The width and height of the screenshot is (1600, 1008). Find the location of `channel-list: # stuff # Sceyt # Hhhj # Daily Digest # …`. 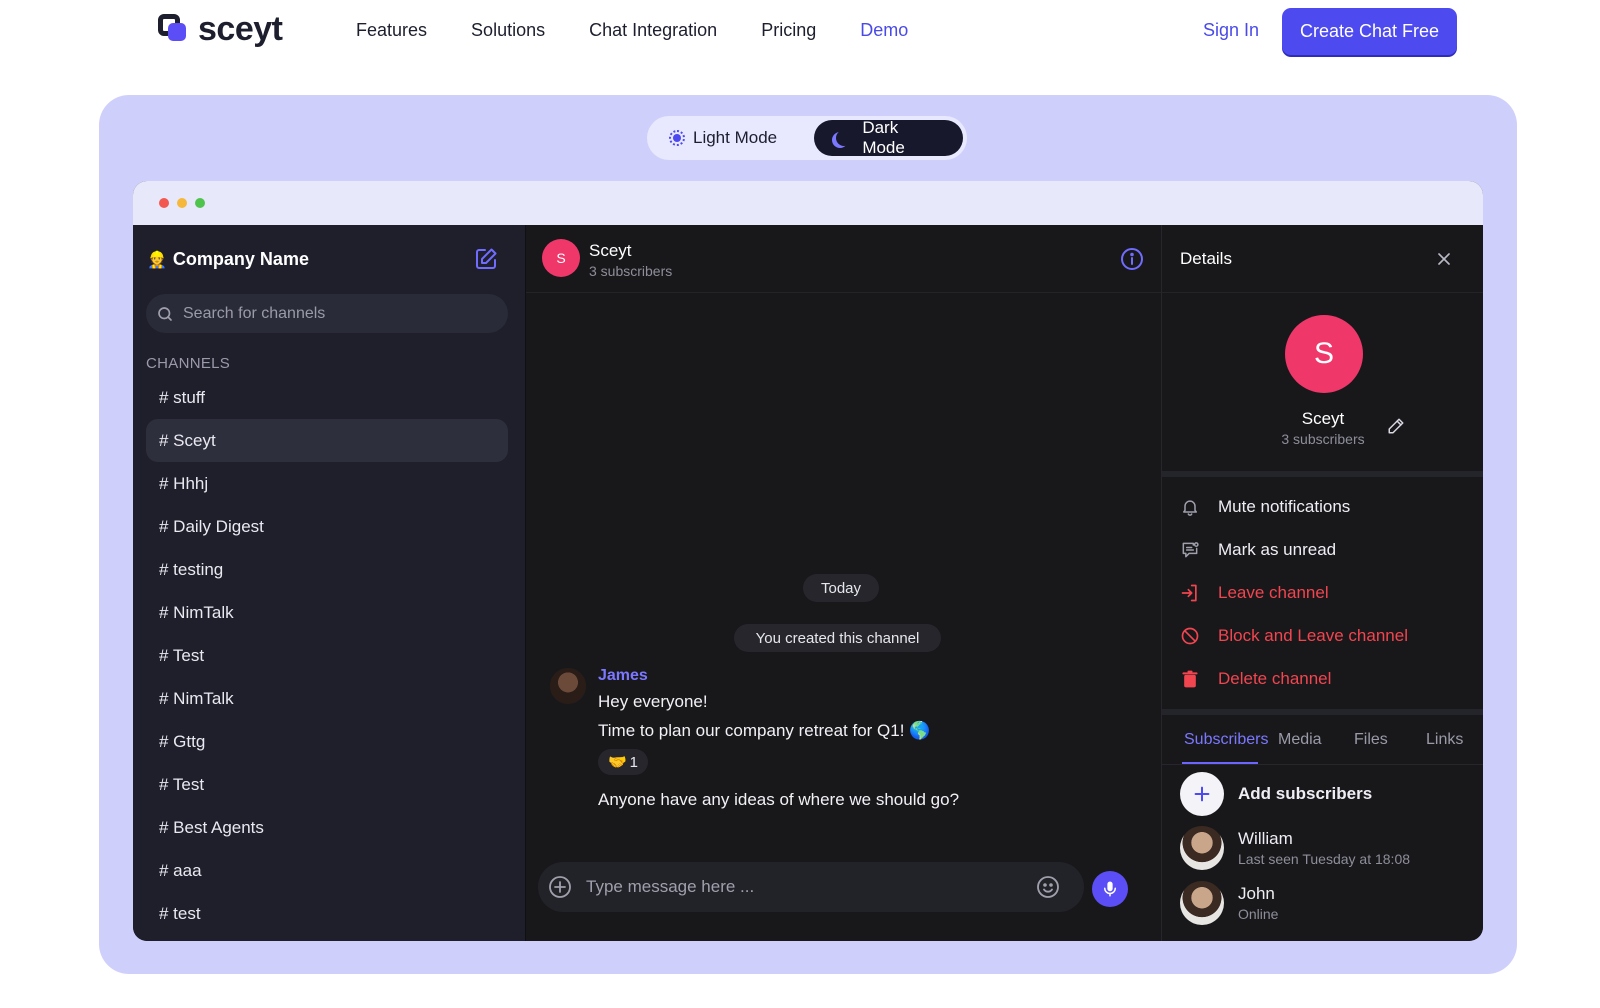

channel-list: # stuff # Sceyt # Hhhj # Daily Digest # … is located at coordinates (327, 655).